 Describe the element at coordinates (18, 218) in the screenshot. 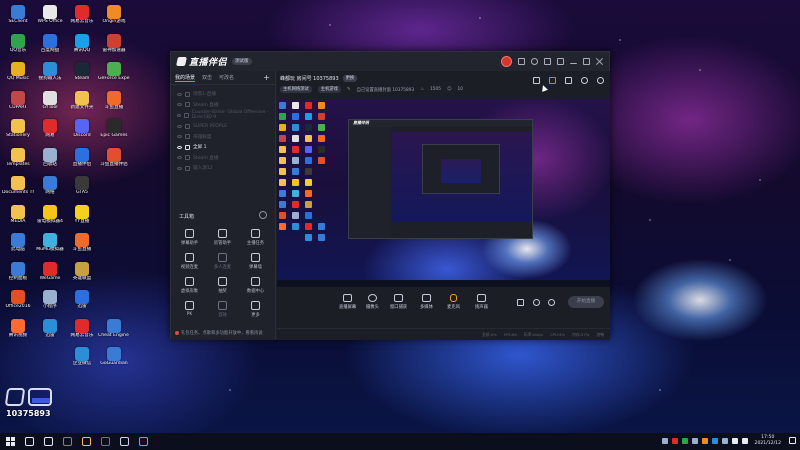

I see `desktop-icon: MEDIA` at that location.